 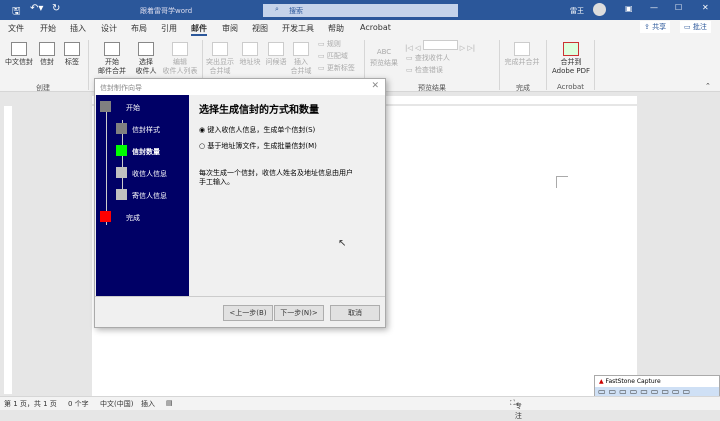 I want to click on share-button: ⇪ 共享, so click(x=655, y=27).